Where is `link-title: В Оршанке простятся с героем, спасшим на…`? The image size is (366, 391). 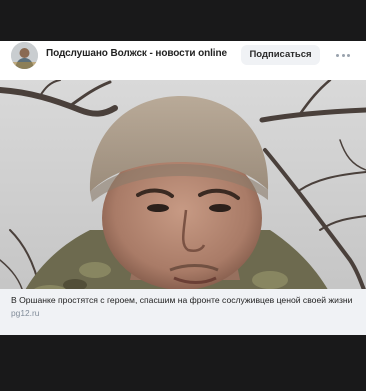 link-title: В Оршанке простятся с героем, спасшим на… is located at coordinates (183, 300).